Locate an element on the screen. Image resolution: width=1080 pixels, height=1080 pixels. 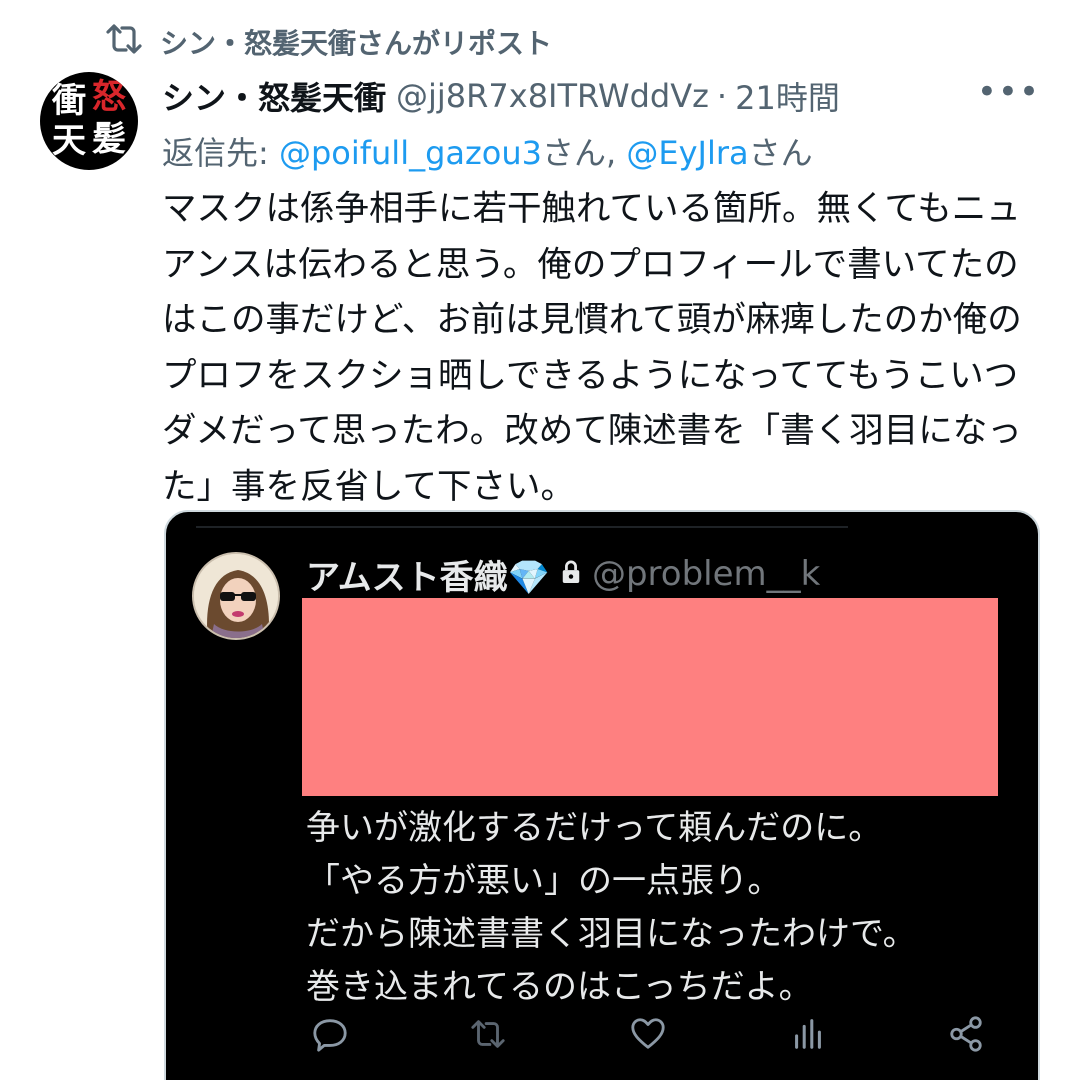
author-name: シン・怒髪天衝 is located at coordinates (274, 96).